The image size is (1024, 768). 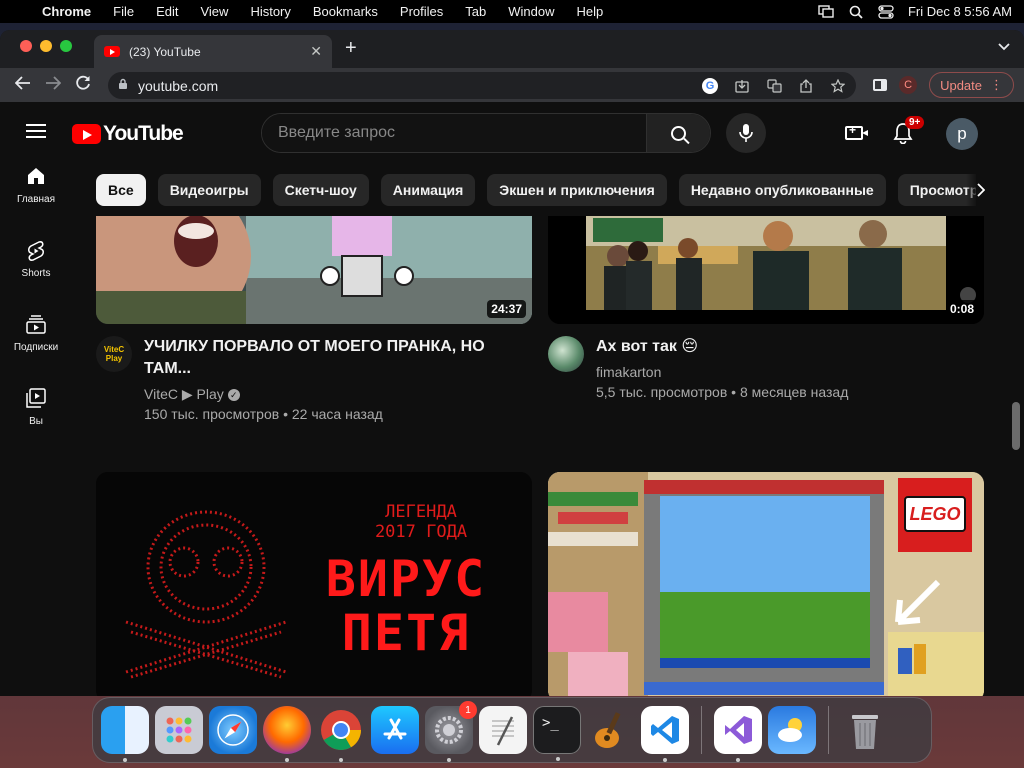 What do you see at coordinates (121, 190) in the screenshot?
I see `chip-all: Все` at bounding box center [121, 190].